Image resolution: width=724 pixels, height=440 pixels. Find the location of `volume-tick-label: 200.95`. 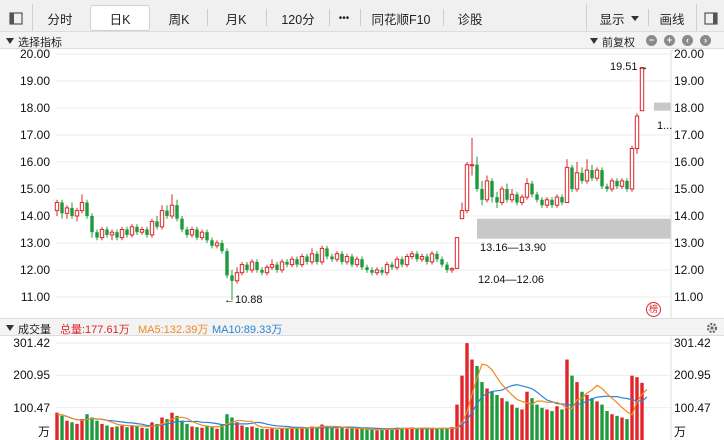

volume-tick-label: 200.95 is located at coordinates (31, 375).